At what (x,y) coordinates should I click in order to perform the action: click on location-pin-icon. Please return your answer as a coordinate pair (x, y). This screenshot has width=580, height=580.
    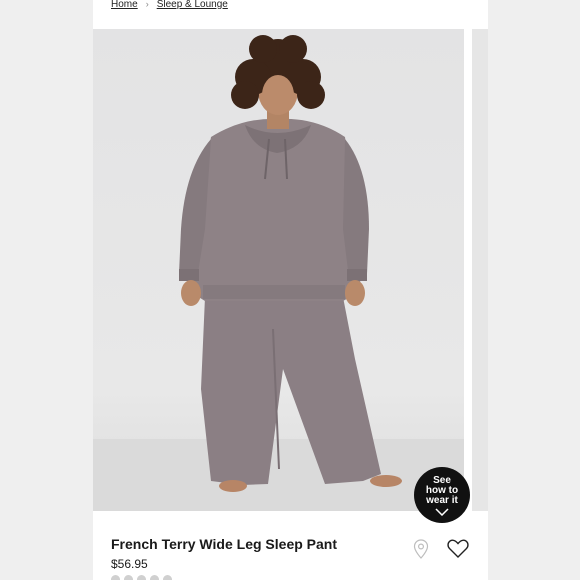
    Looking at the image, I should click on (421, 551).